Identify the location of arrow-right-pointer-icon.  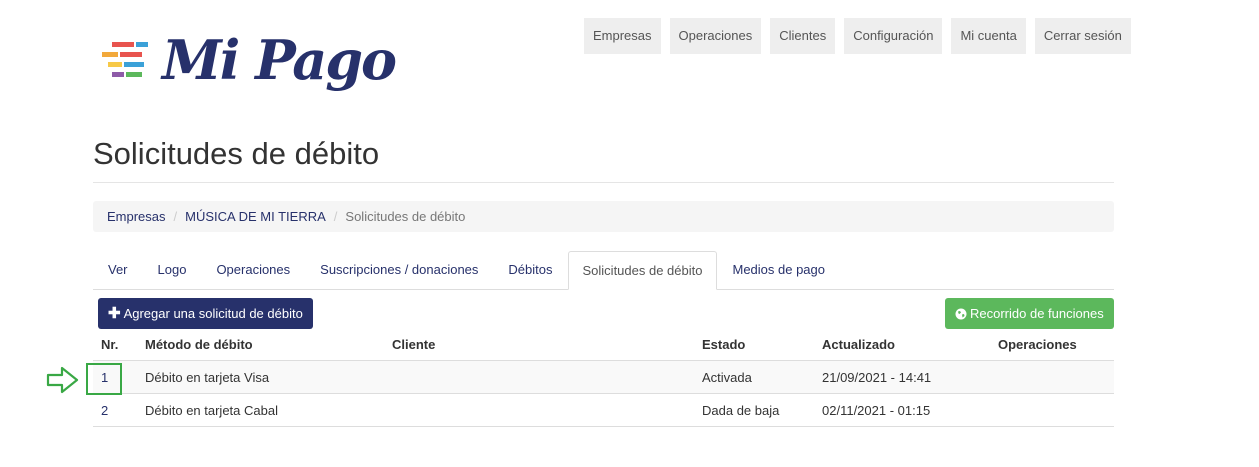
(62, 380).